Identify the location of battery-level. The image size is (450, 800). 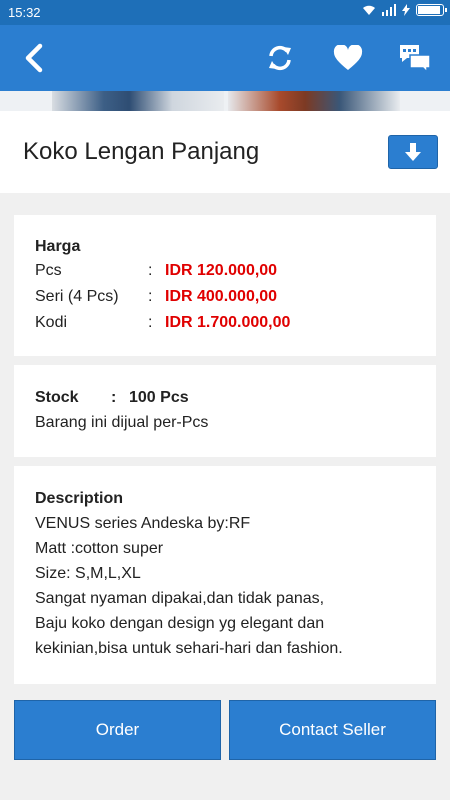
(429, 10).